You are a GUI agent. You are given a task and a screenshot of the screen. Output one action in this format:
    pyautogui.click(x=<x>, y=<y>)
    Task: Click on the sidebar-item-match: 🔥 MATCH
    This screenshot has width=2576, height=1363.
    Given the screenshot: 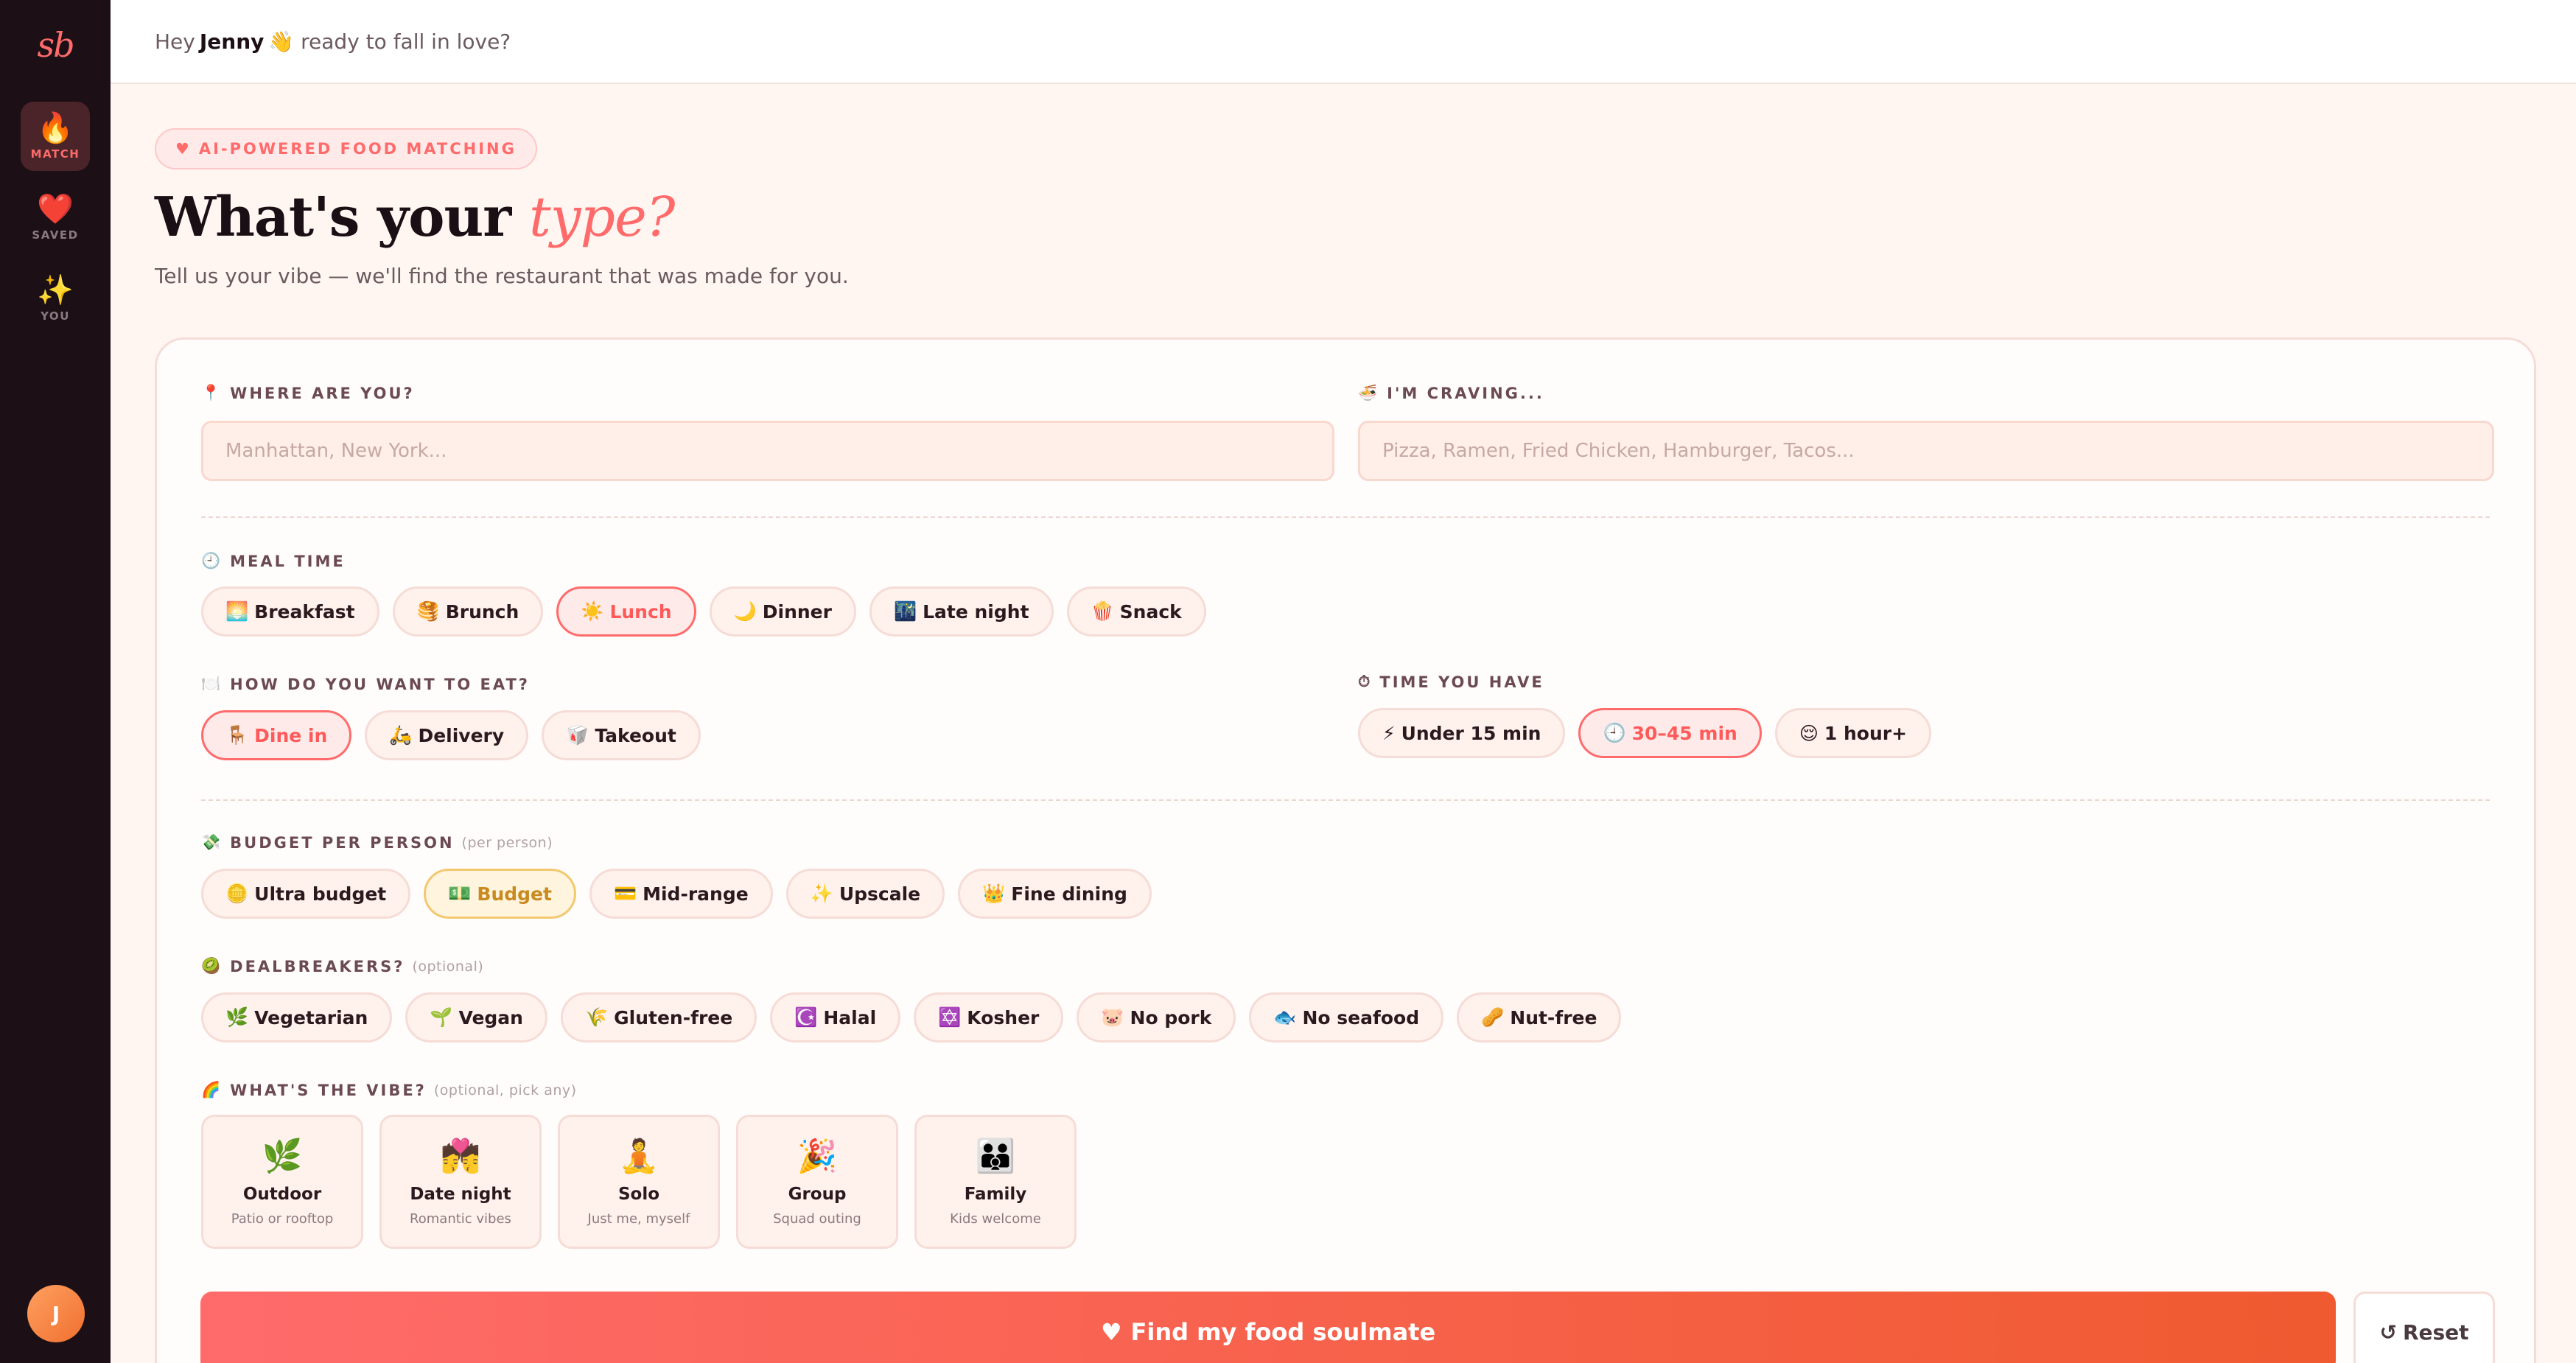 What is the action you would take?
    pyautogui.click(x=55, y=136)
    